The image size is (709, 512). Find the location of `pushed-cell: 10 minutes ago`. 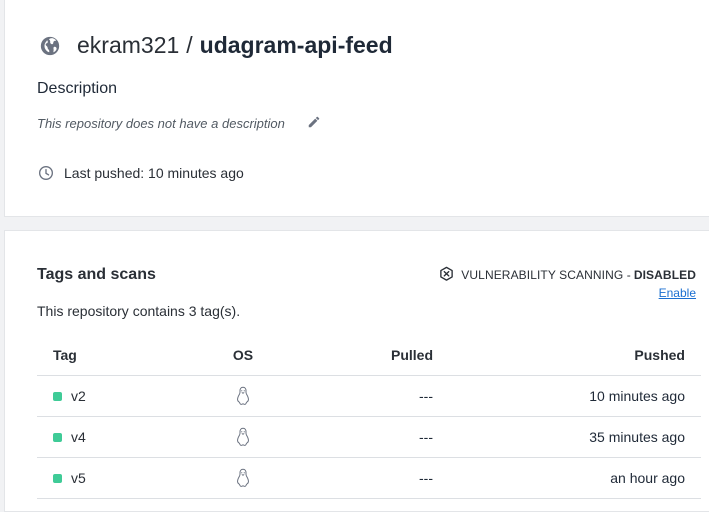

pushed-cell: 10 minutes ago is located at coordinates (567, 396).